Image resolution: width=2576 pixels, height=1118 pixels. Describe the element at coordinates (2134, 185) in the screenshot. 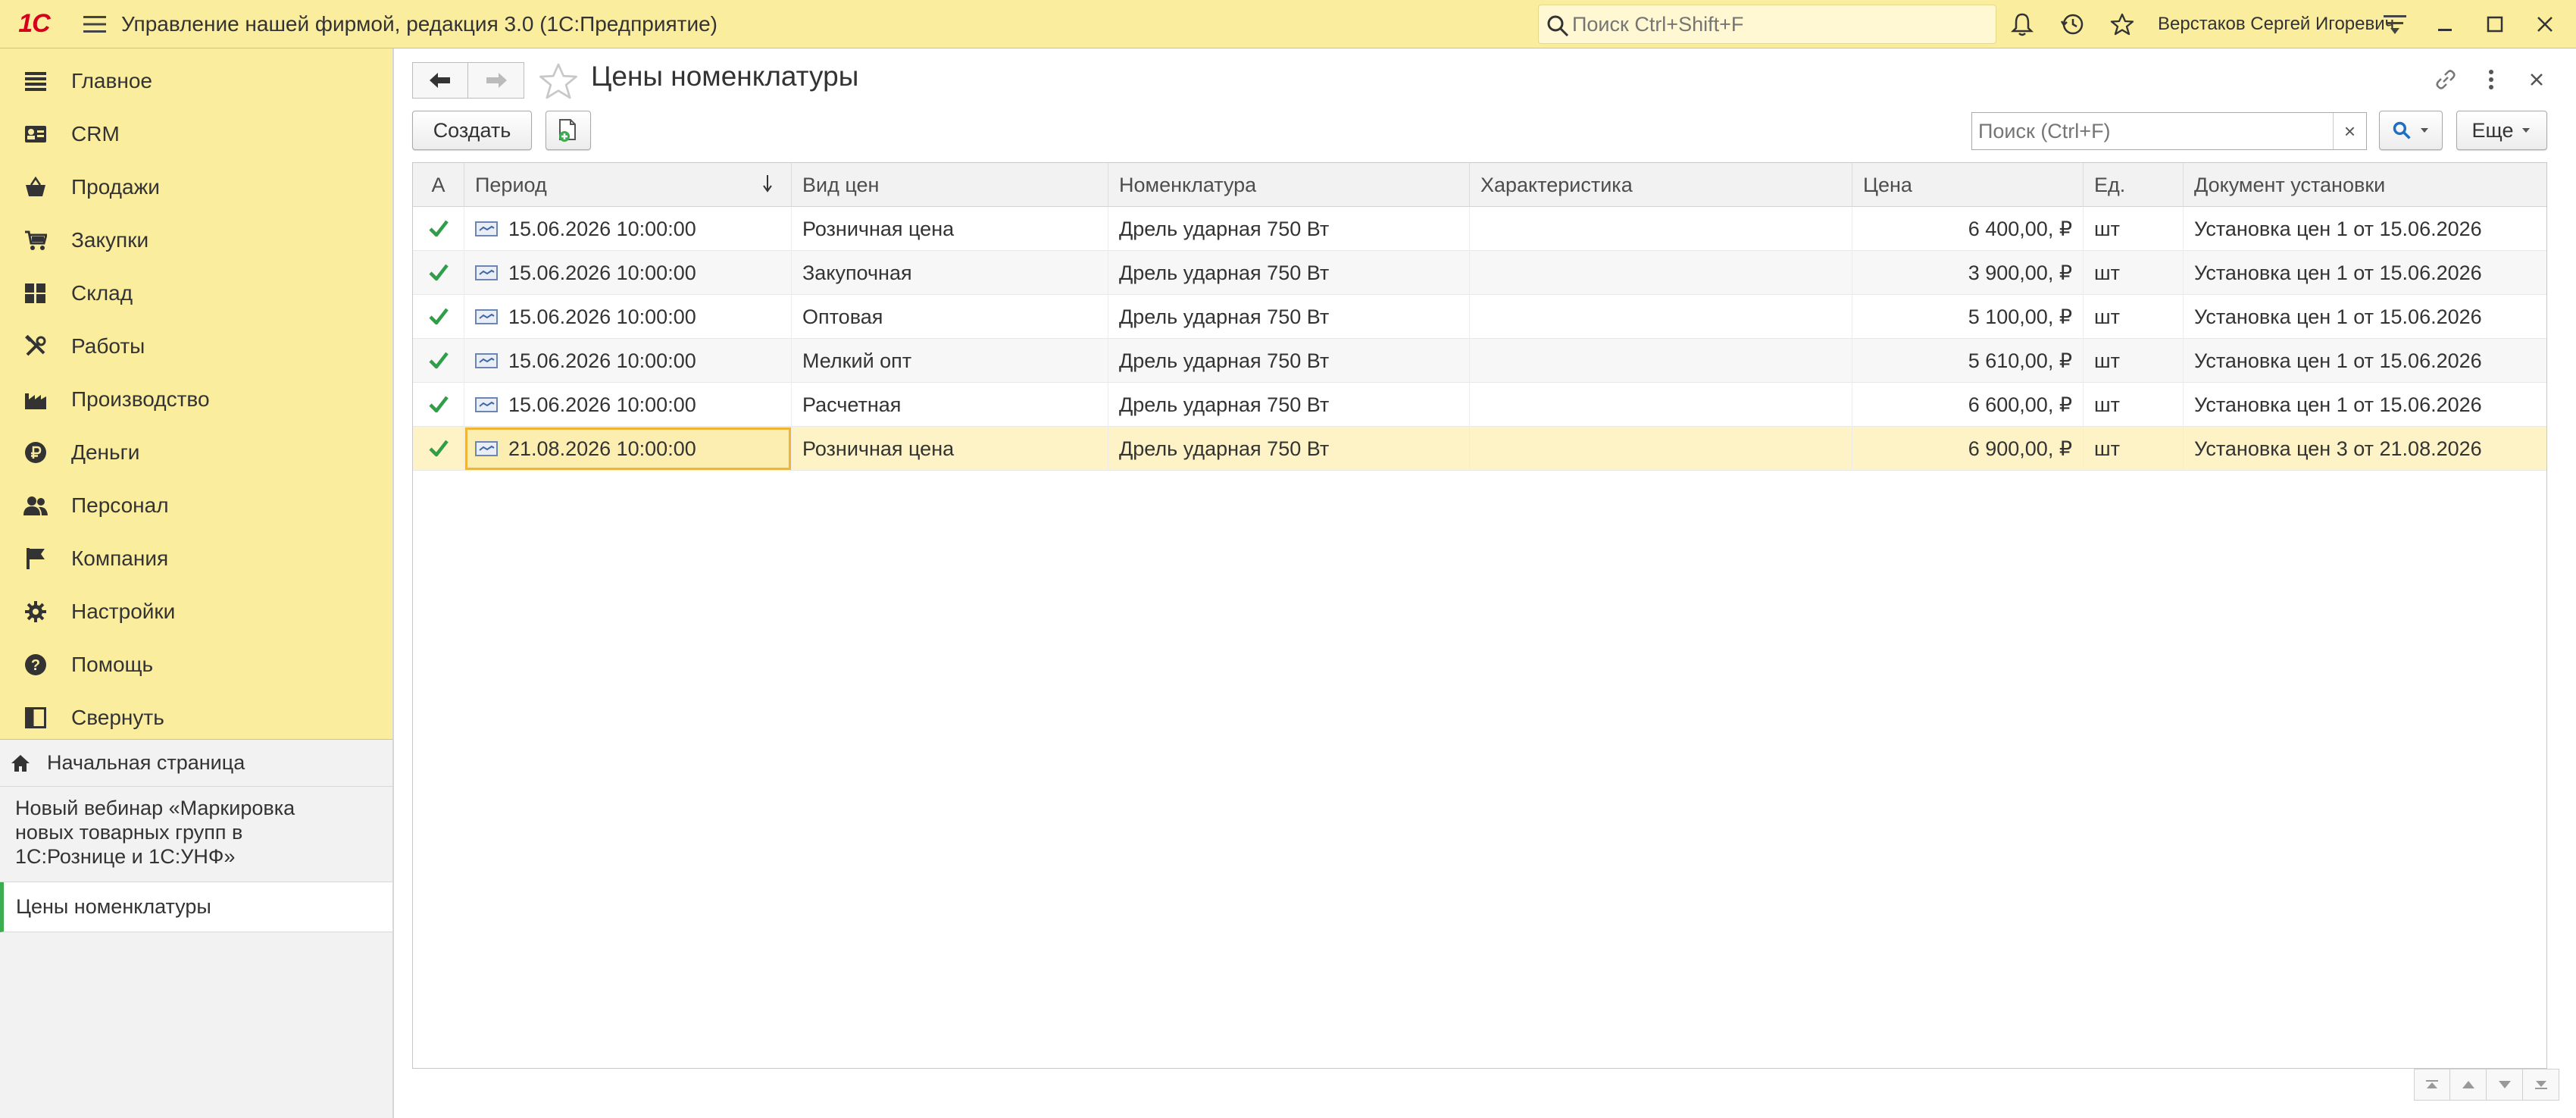

I see `column-unit: Ед.` at that location.